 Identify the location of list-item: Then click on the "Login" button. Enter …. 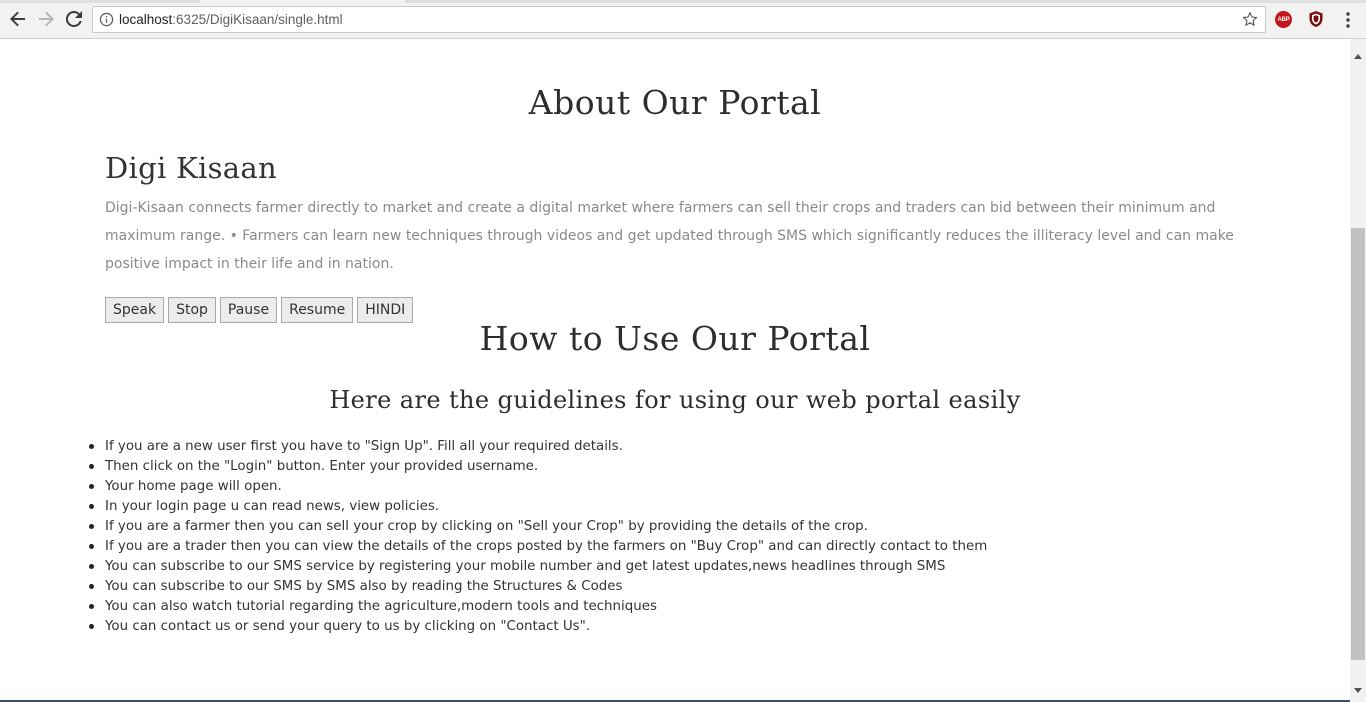
(537, 467).